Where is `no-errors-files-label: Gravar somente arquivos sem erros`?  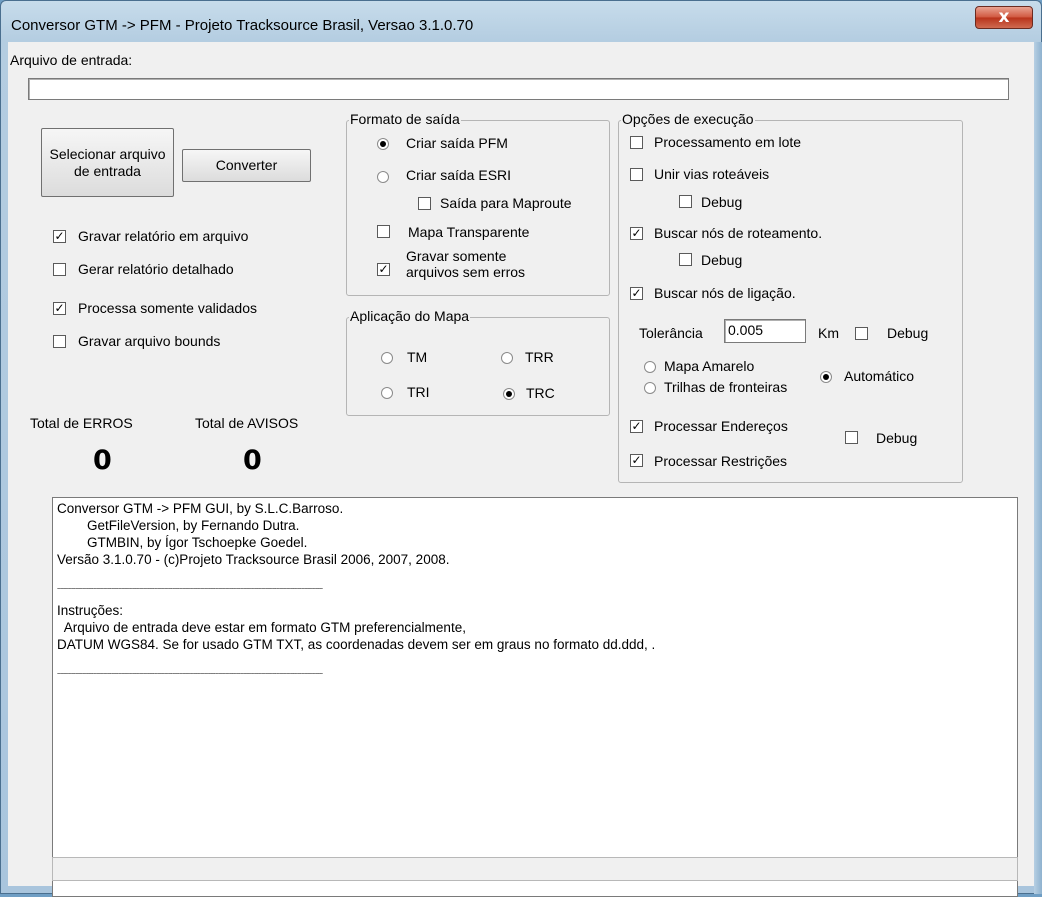 no-errors-files-label: Gravar somente arquivos sem erros is located at coordinates (466, 264).